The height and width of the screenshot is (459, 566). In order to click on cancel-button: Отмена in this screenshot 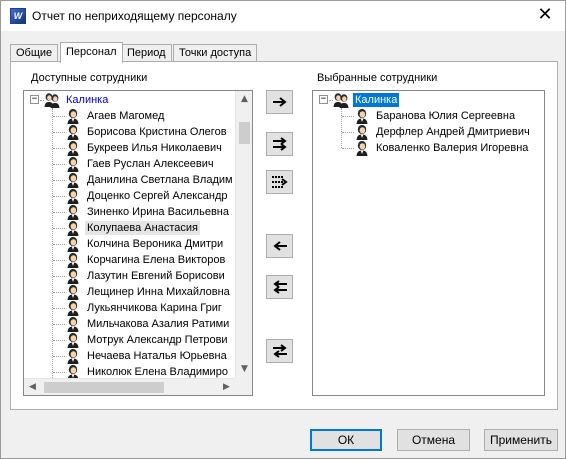, I will do `click(433, 440)`.